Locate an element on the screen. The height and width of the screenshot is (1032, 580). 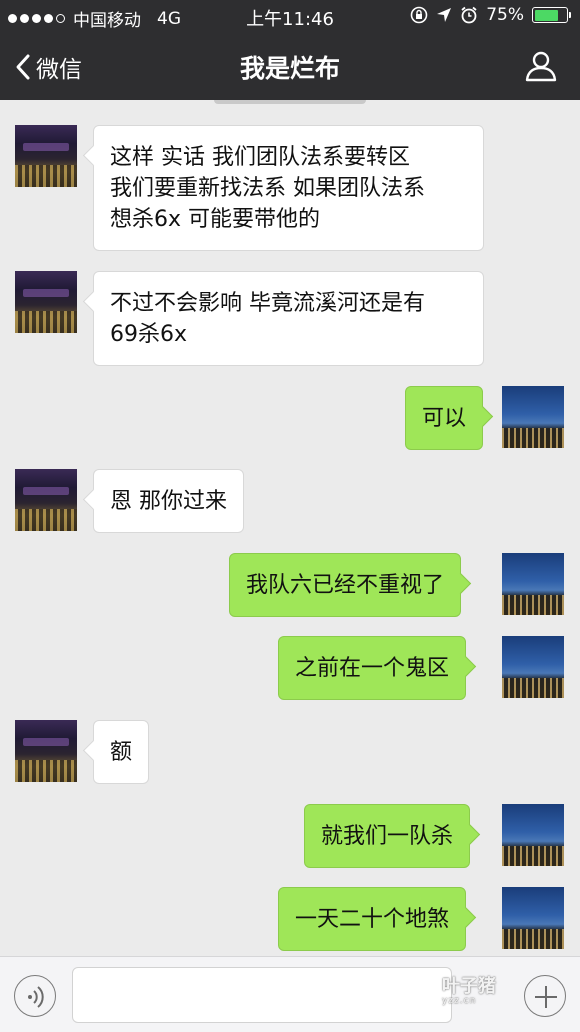
message-line: 一天二十个地煞 is located at coordinates (372, 919).